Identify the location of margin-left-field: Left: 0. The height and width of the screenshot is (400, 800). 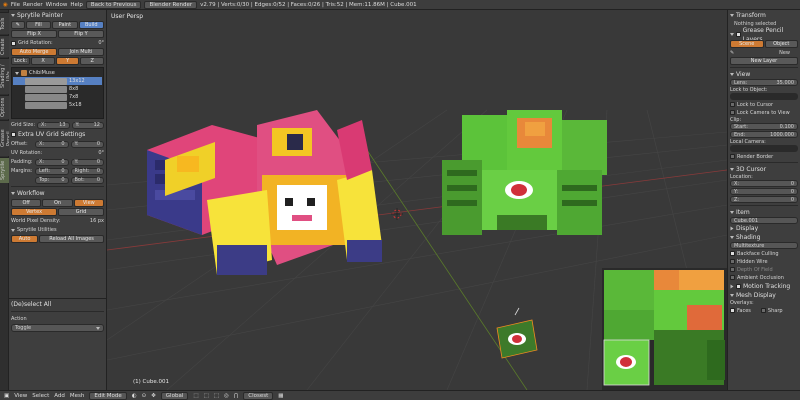
(52, 171).